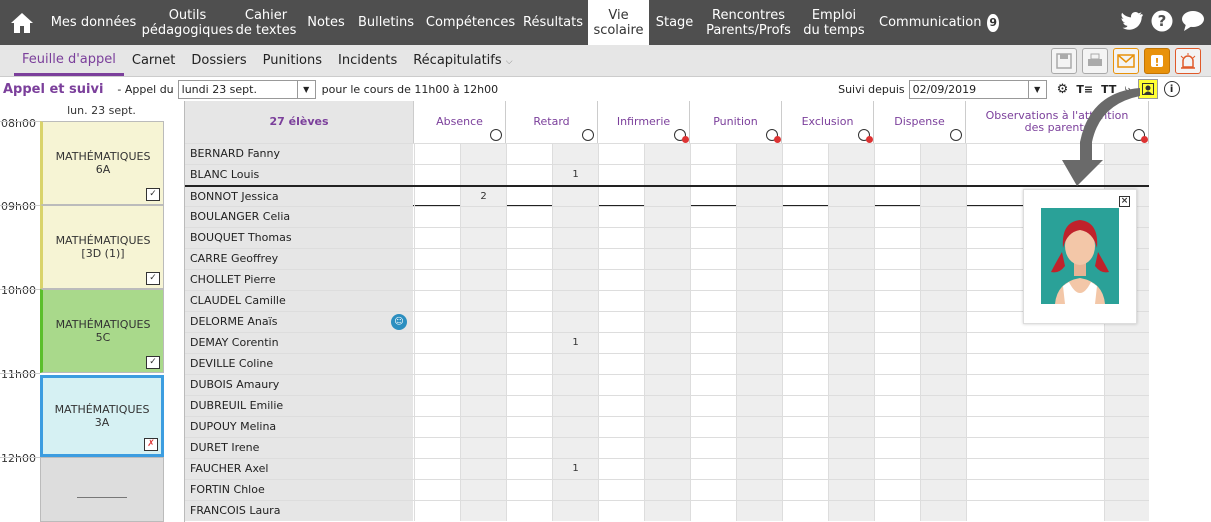  Describe the element at coordinates (667, 363) in the screenshot. I see `table-row: DEVILLE Coline` at that location.